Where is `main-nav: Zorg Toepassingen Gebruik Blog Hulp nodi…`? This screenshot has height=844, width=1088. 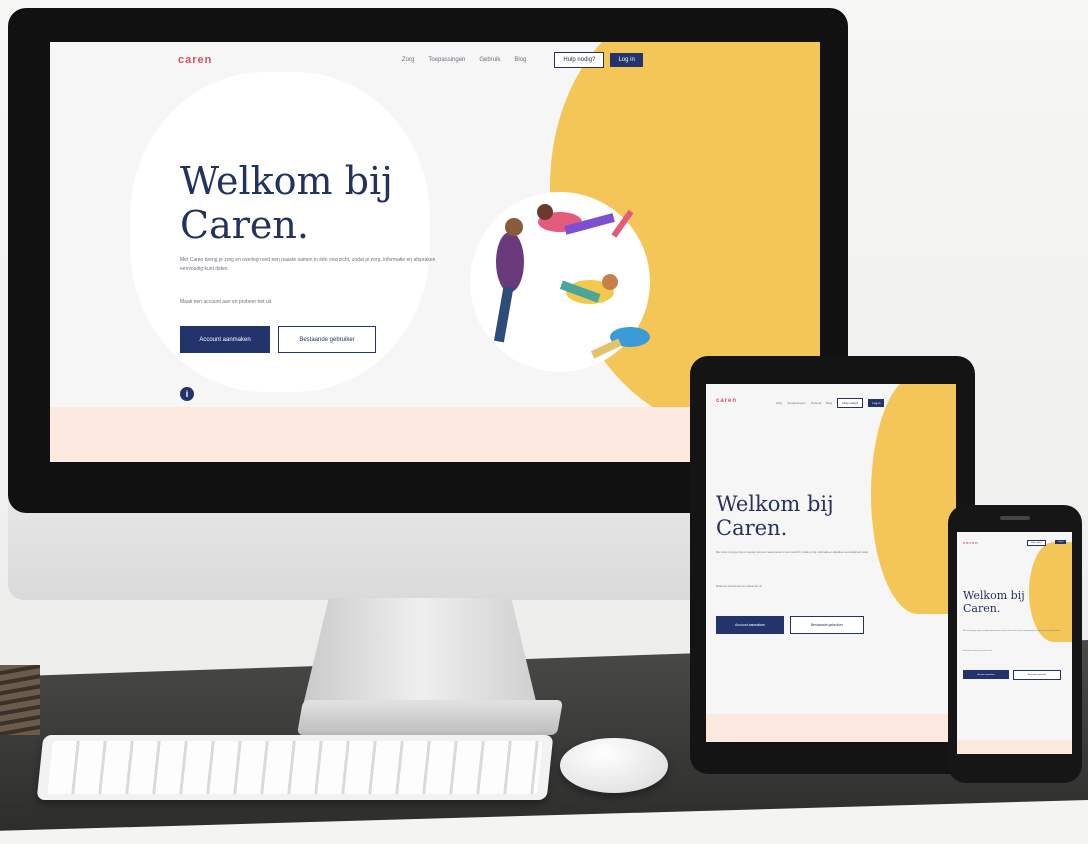 main-nav: Zorg Toepassingen Gebruik Blog Hulp nodi… is located at coordinates (522, 60).